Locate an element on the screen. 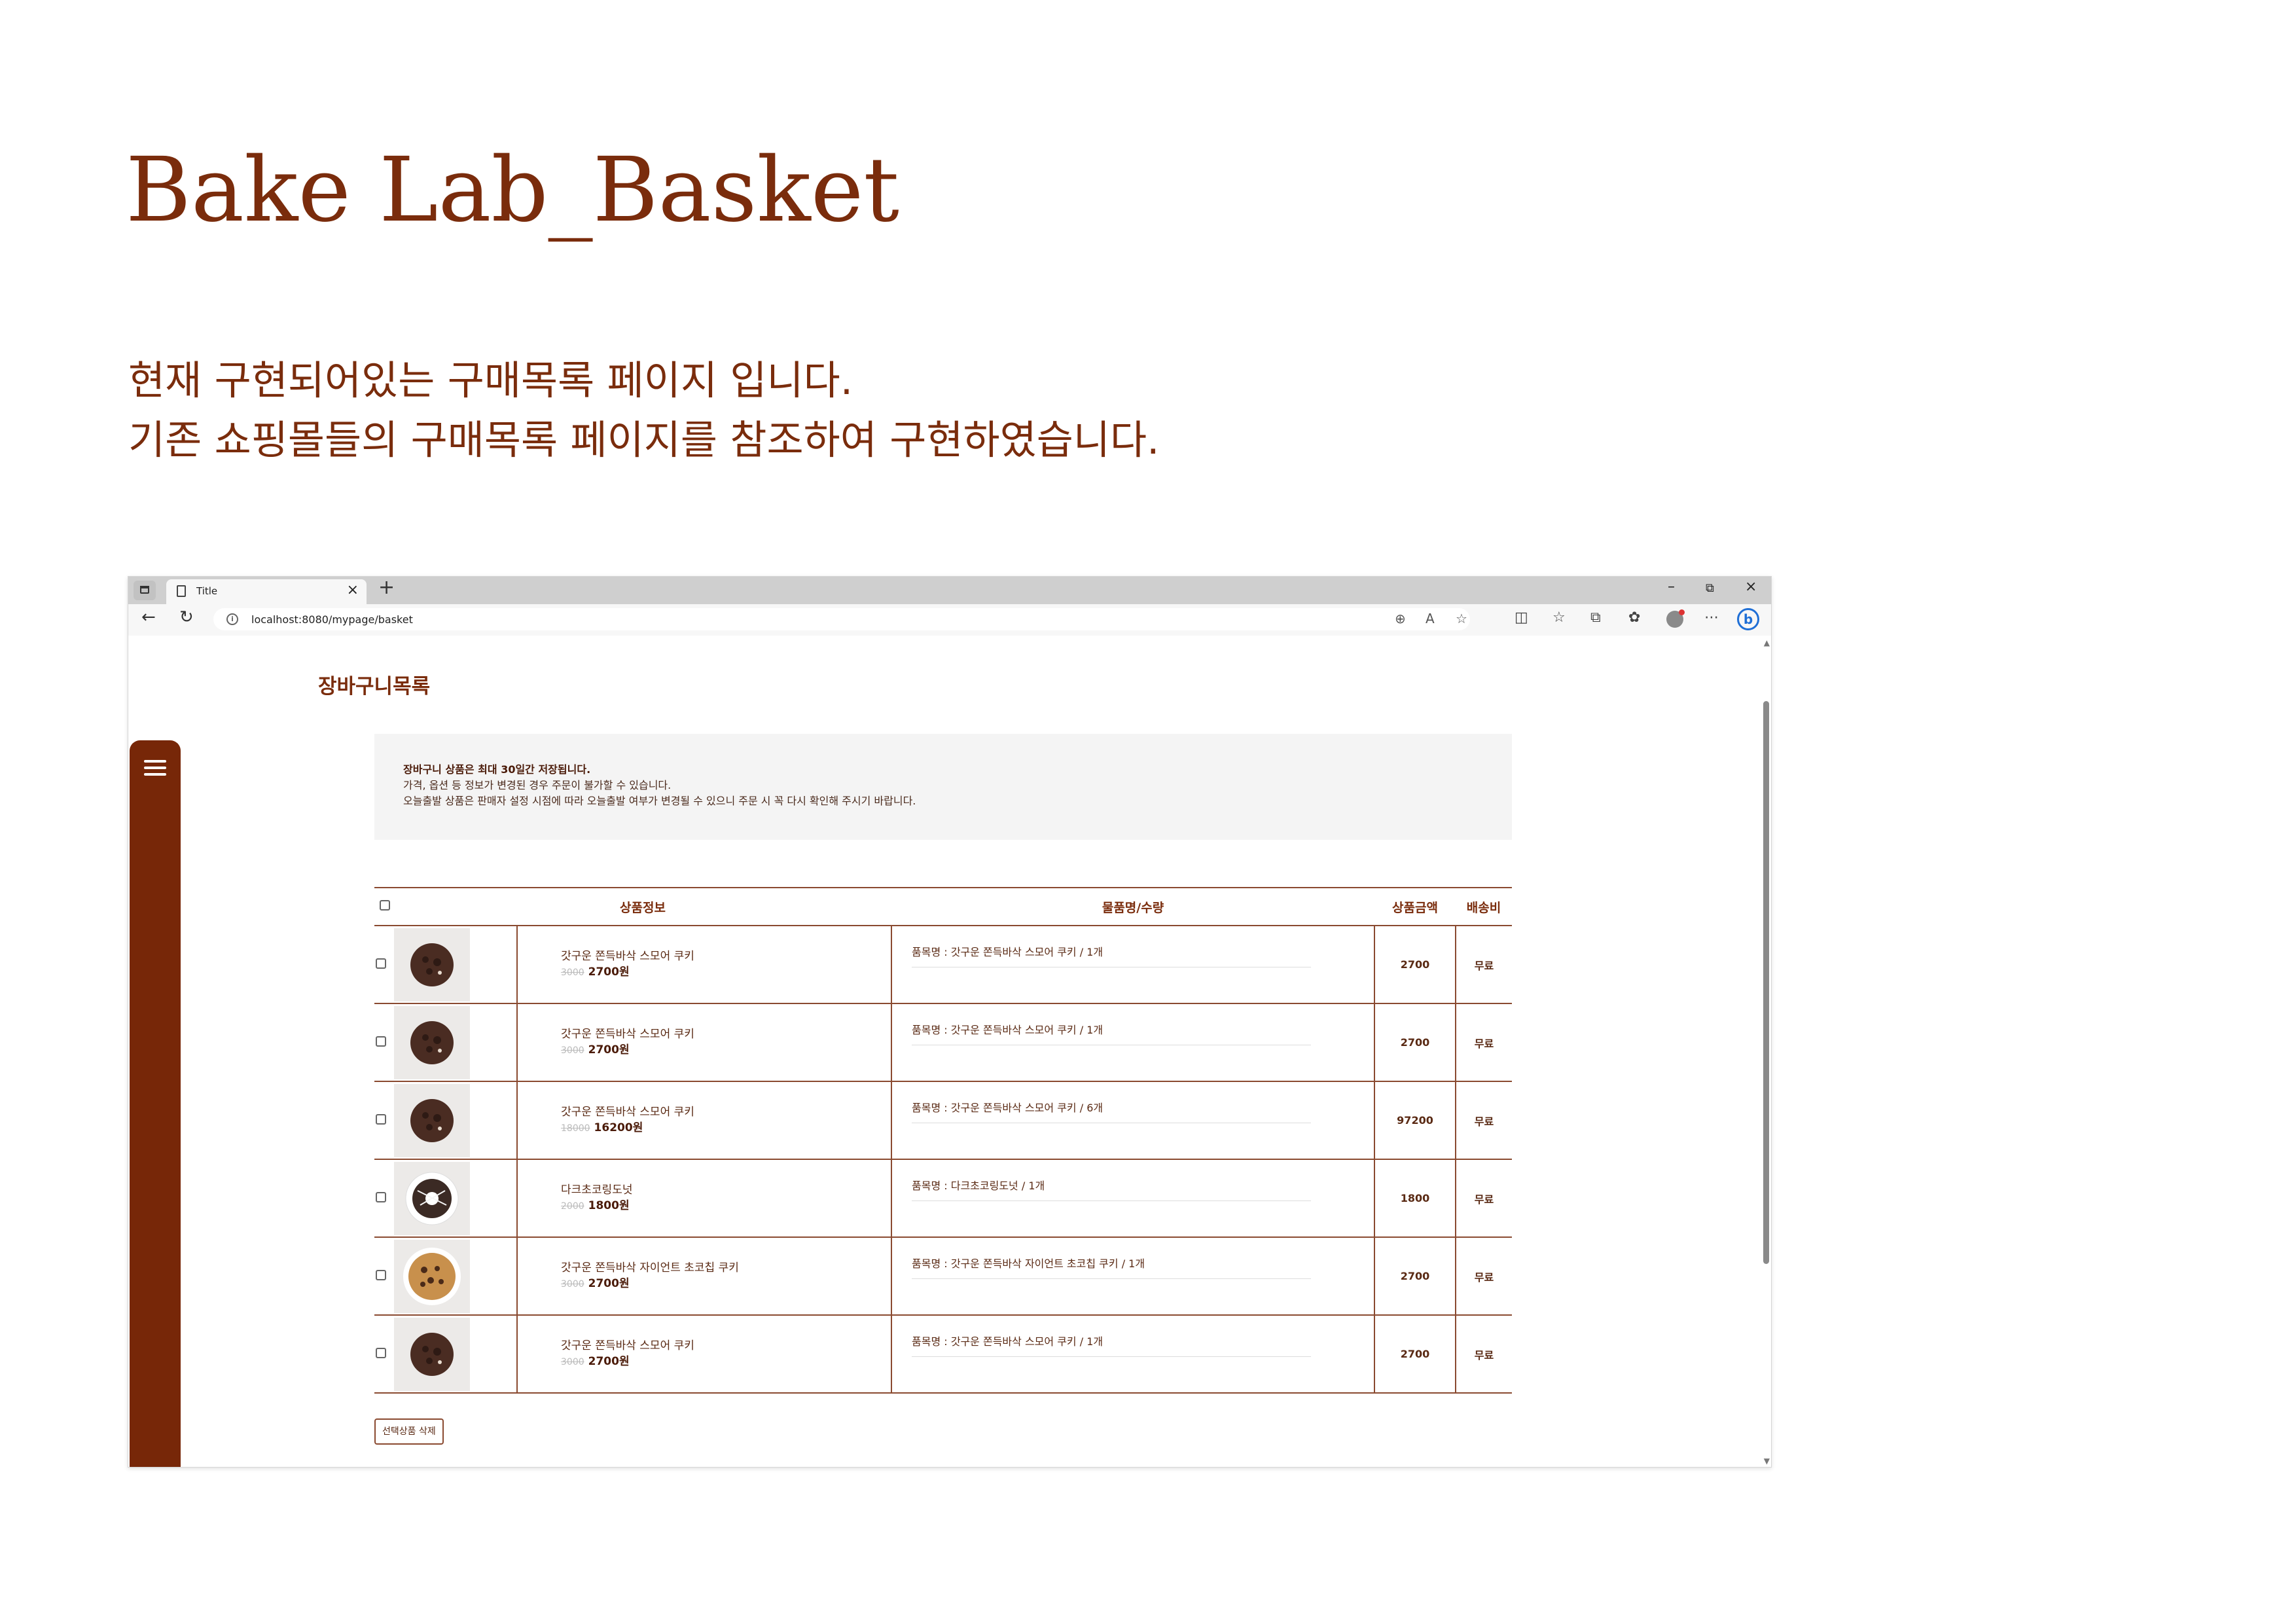 This screenshot has height=1624, width=2296. notice-line: 장바구니 상품은 최대 30일간 저장됩니다. is located at coordinates (497, 769).